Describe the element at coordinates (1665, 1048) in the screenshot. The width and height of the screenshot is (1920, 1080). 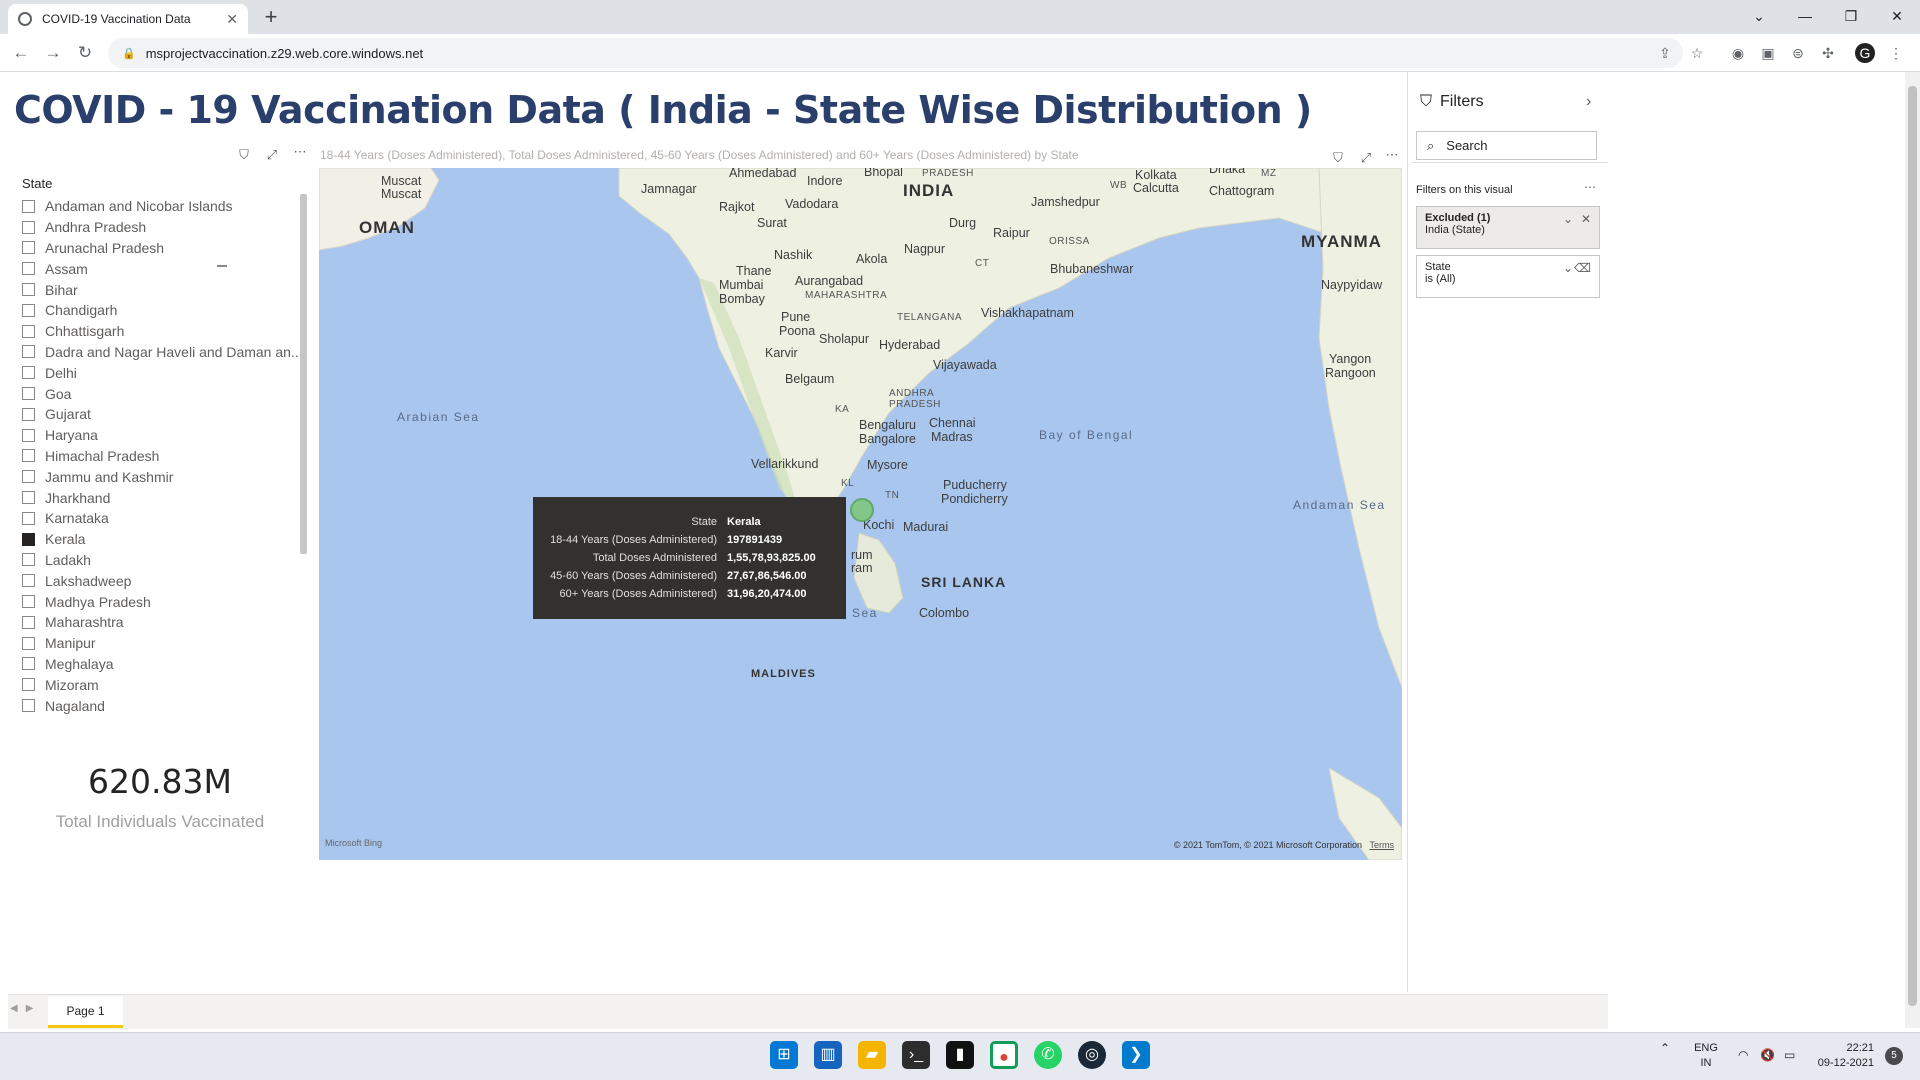
I see `tray-overflow-icon: ⌃` at that location.